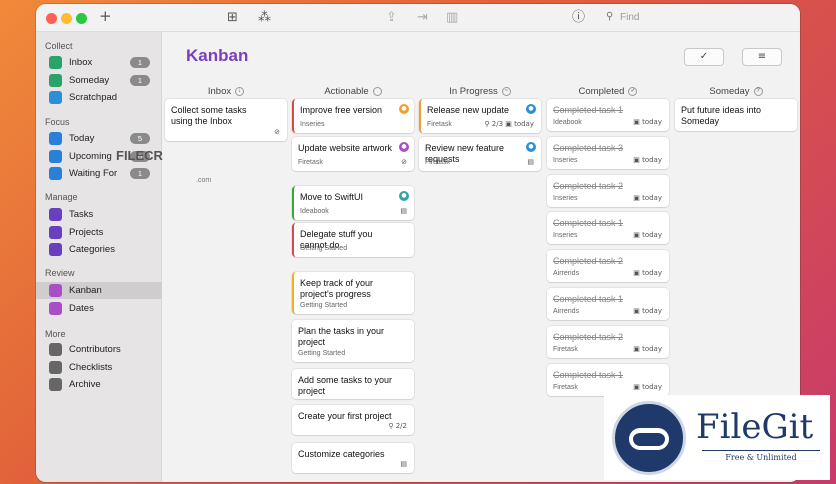  What do you see at coordinates (99, 62) in the screenshot?
I see `sidebar-item-inbox: Inbox 1` at bounding box center [99, 62].